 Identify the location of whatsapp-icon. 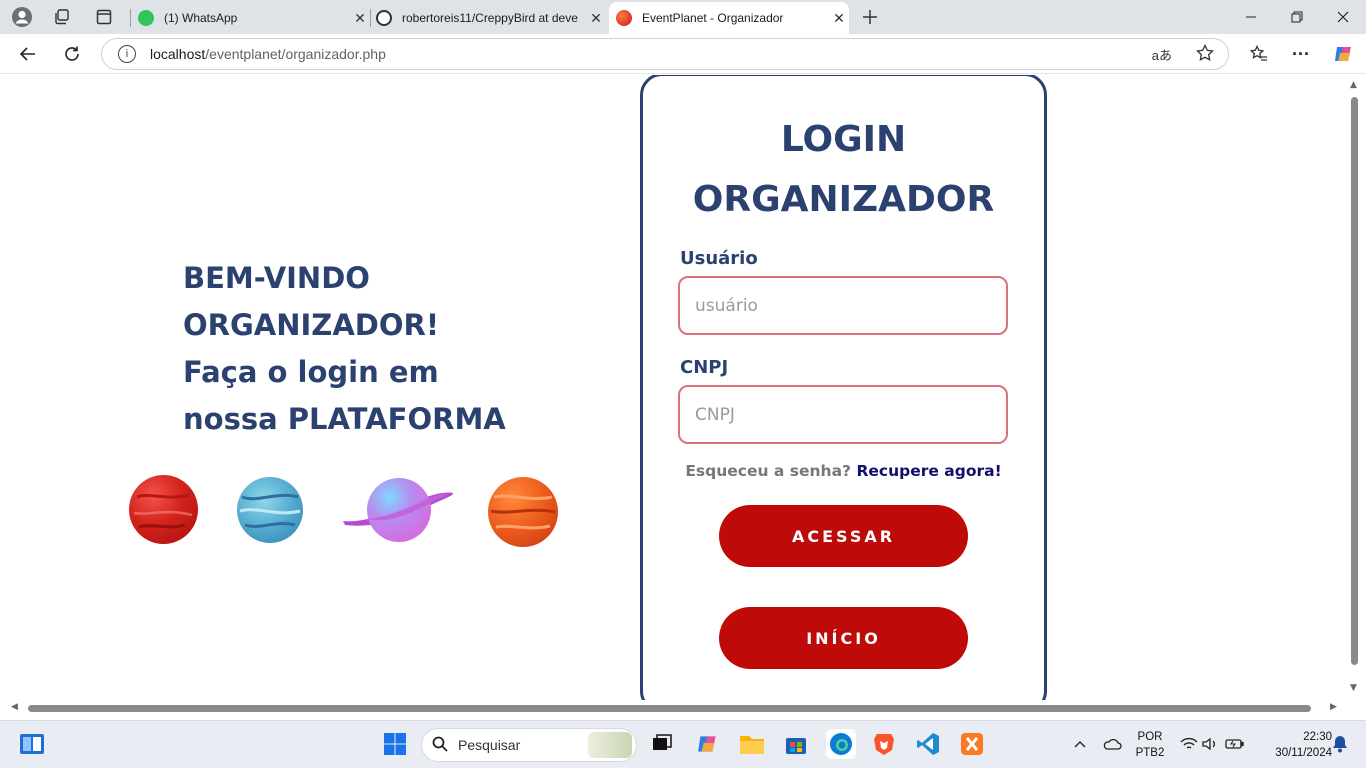
(146, 18).